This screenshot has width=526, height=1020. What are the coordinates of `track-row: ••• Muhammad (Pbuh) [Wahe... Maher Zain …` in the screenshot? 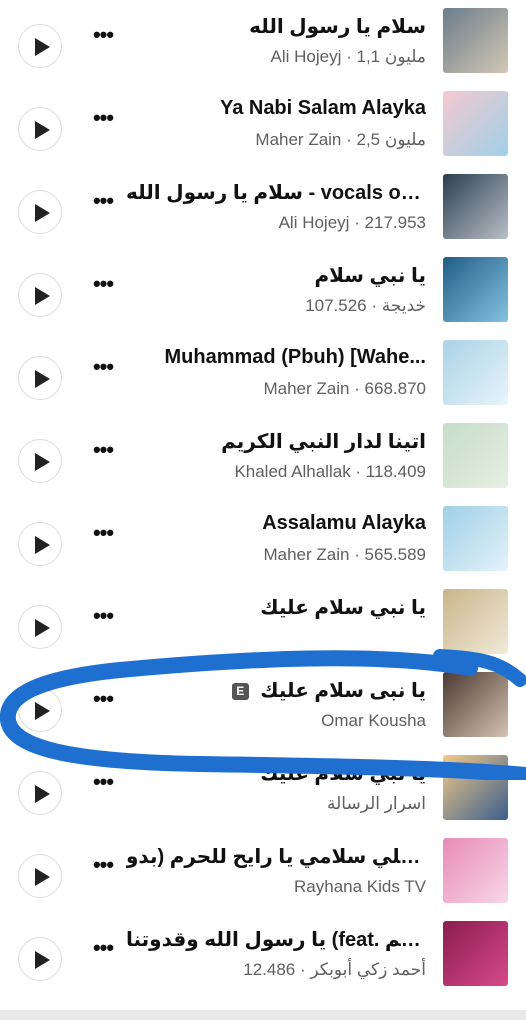 It's located at (263, 373).